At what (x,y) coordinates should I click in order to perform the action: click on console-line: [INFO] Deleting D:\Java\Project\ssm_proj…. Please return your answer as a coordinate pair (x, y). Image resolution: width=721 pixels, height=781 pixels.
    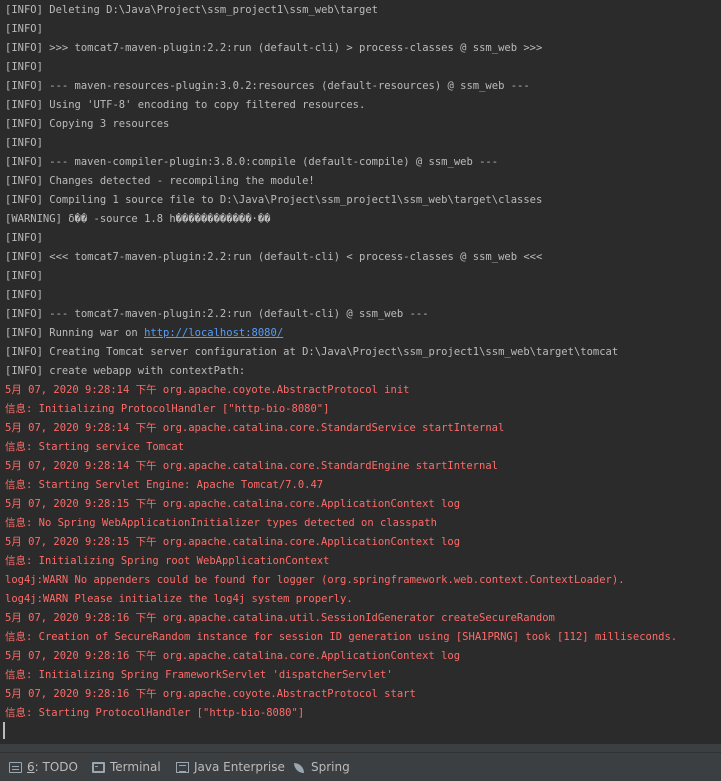
    Looking at the image, I should click on (363, 10).